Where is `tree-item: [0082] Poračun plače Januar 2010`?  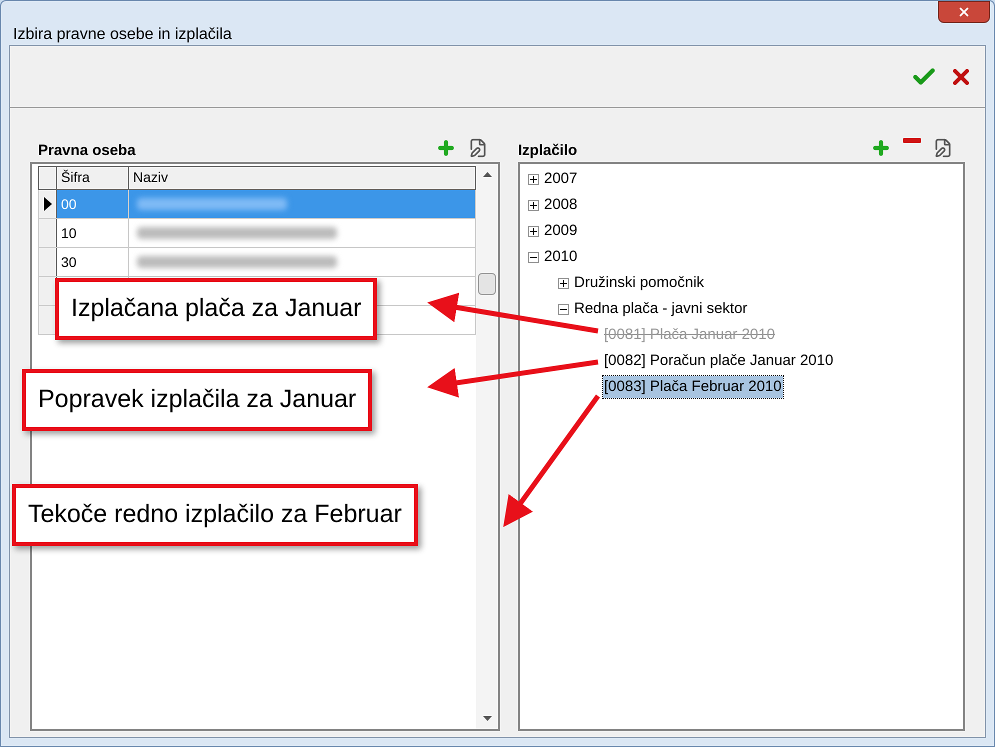
tree-item: [0082] Poračun plače Januar 2010 is located at coordinates (718, 361).